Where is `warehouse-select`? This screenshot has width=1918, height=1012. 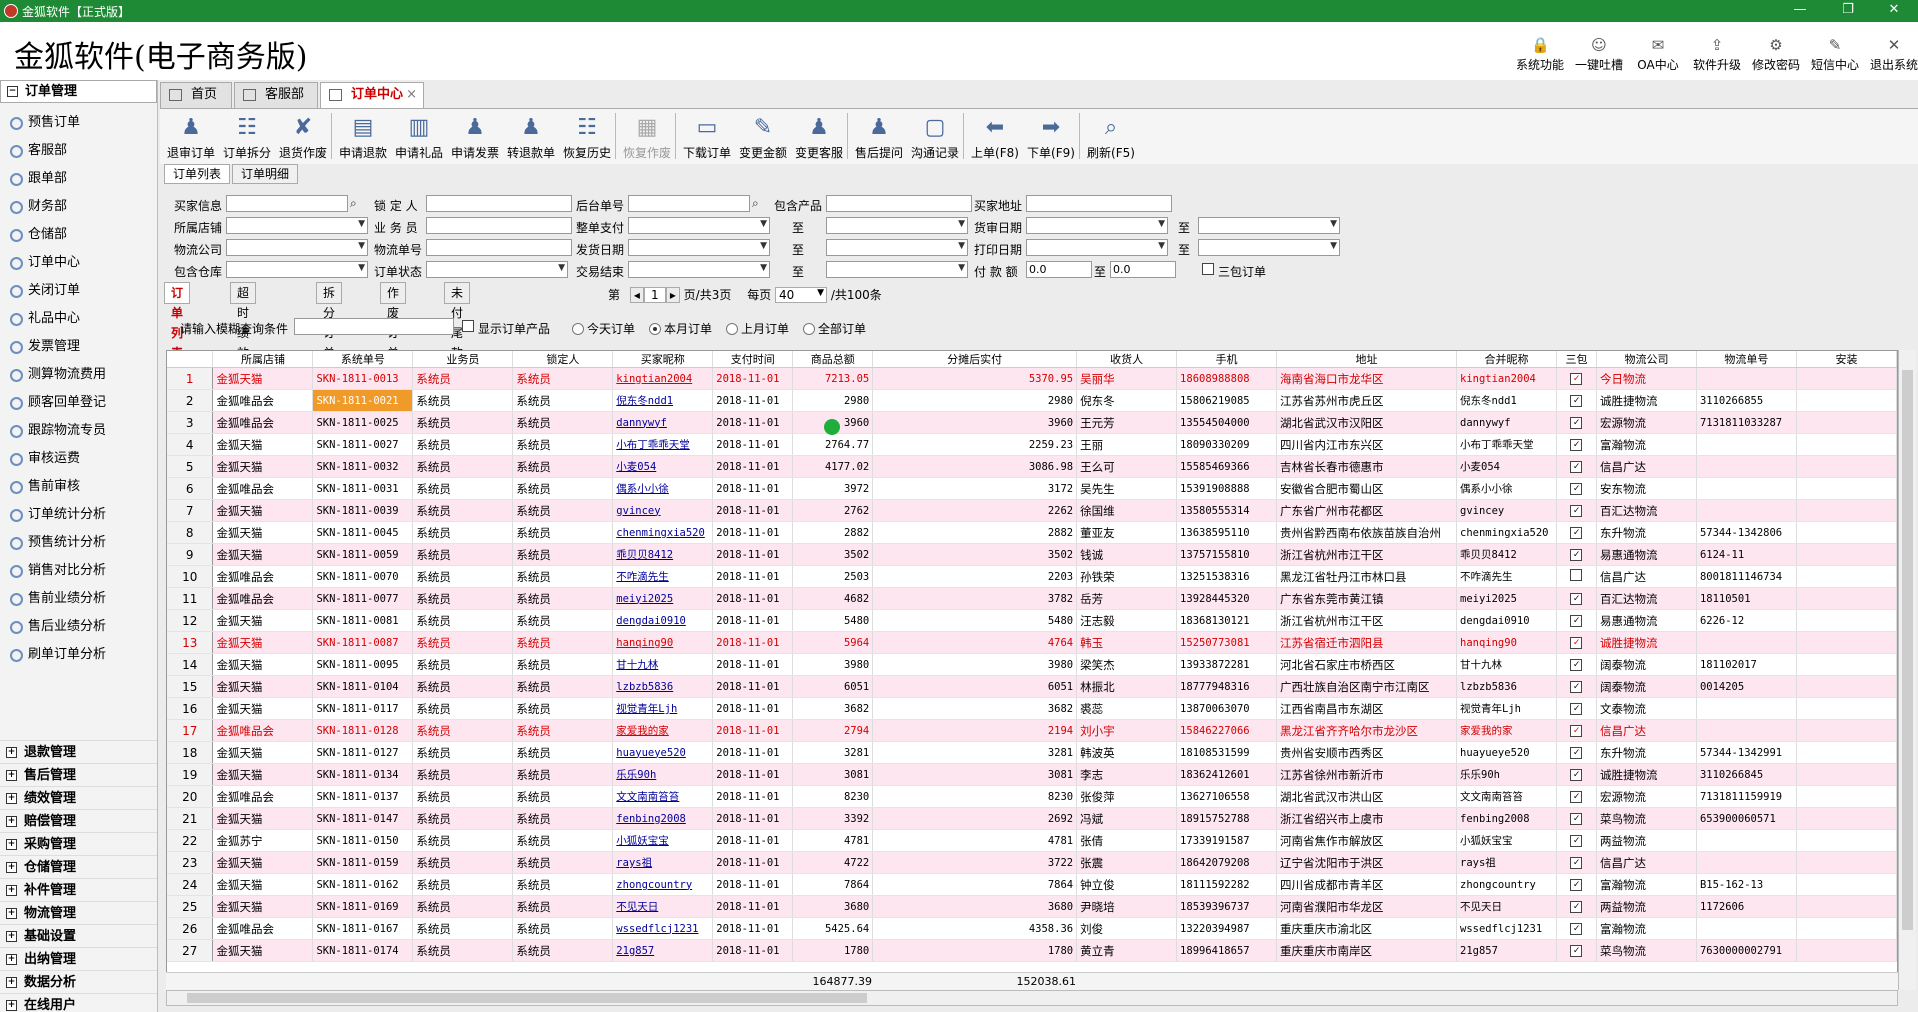
warehouse-select is located at coordinates (297, 269).